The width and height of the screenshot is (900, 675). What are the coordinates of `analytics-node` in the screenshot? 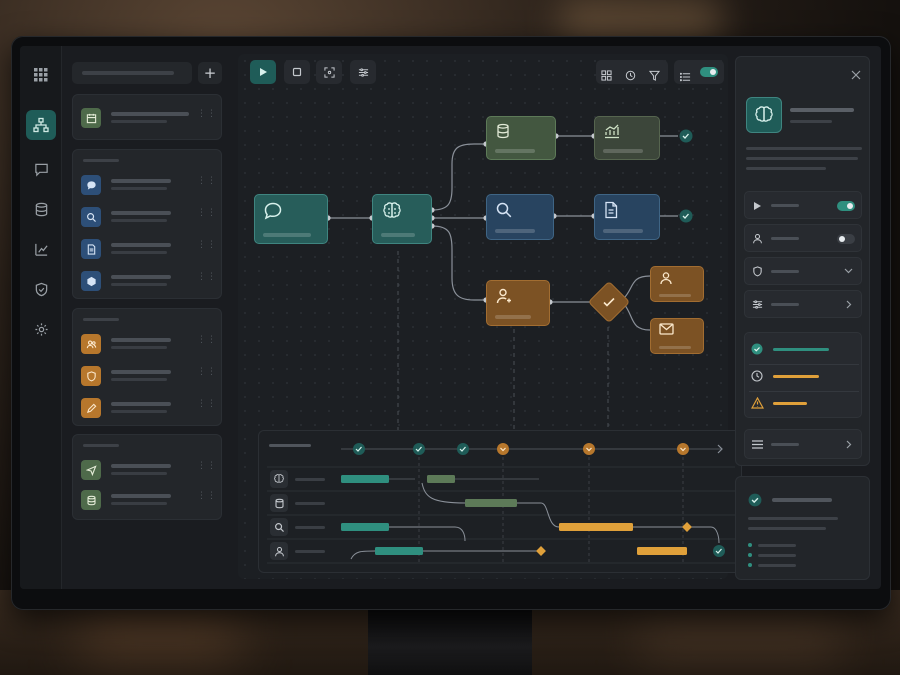 It's located at (627, 138).